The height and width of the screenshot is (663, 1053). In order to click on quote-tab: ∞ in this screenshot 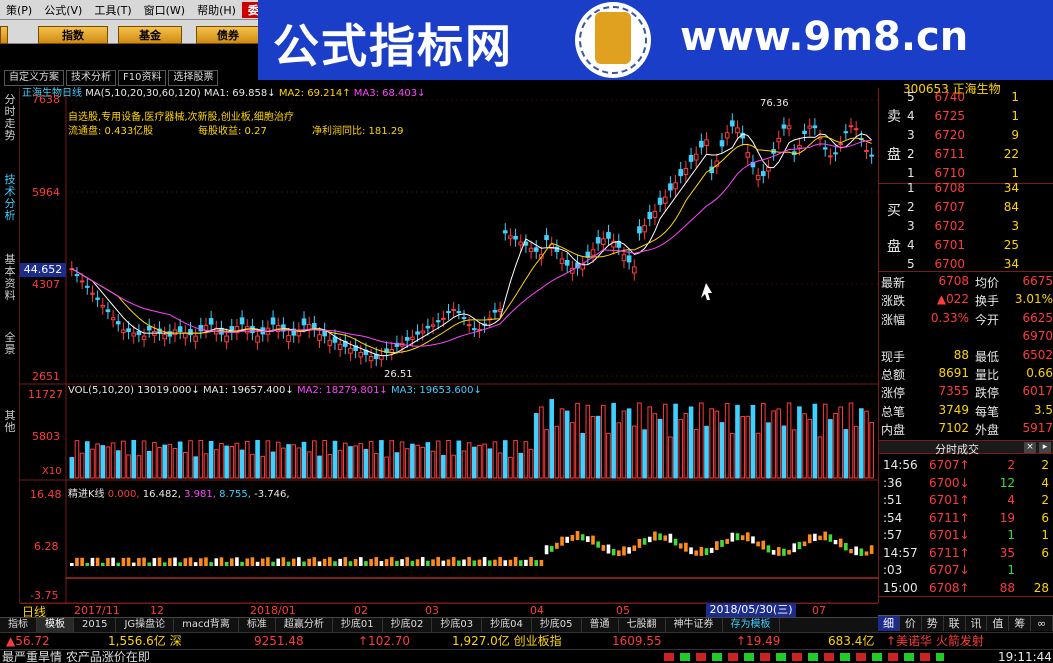, I will do `click(1042, 623)`.